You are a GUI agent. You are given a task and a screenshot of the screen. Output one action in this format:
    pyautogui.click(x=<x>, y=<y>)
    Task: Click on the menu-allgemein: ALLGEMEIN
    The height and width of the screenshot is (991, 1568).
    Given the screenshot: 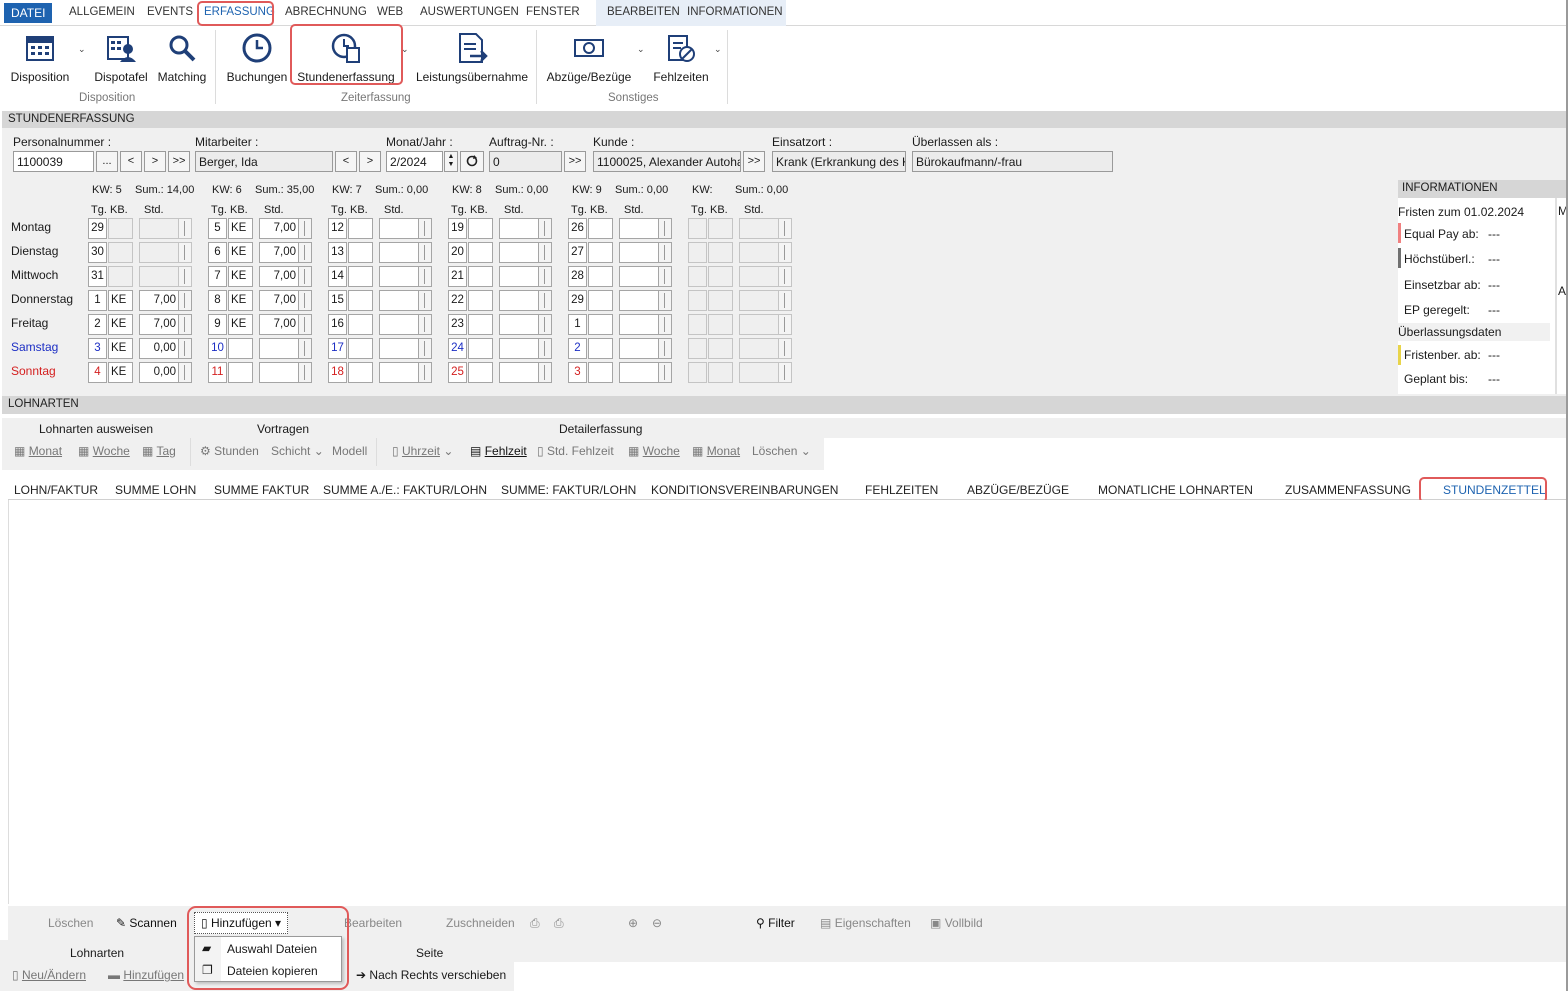 What is the action you would take?
    pyautogui.click(x=102, y=12)
    